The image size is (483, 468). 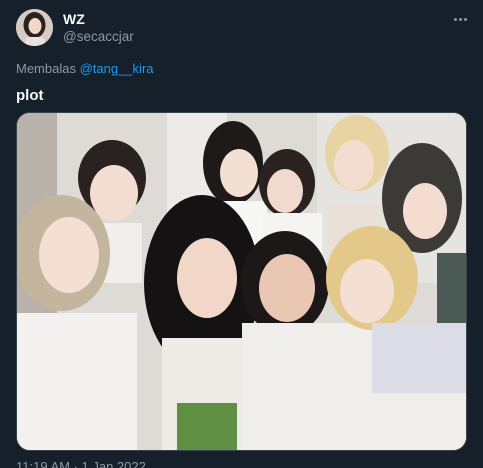 I want to click on author-handle: @secaccjar, so click(x=98, y=36).